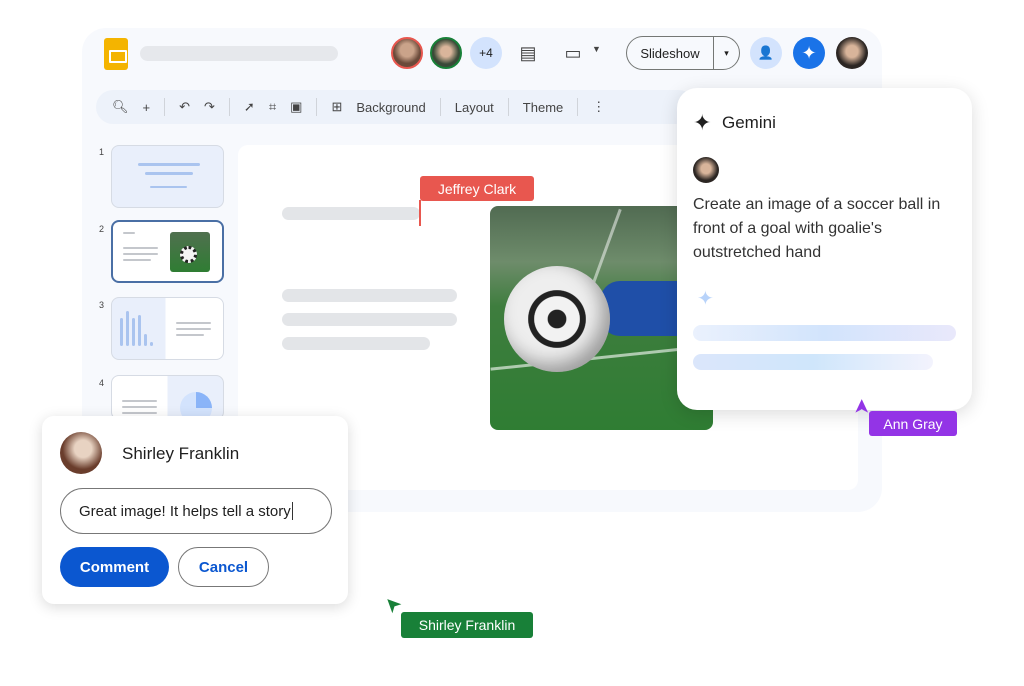  I want to click on comment-input: Great image! It helps tell a story, so click(196, 511).